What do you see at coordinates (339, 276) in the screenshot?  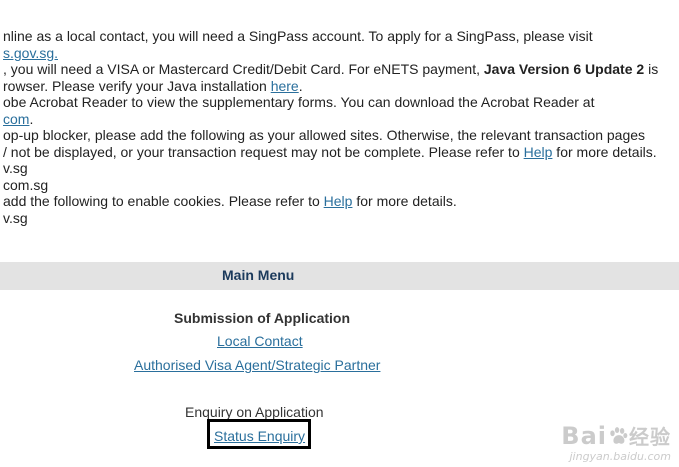 I see `main-menu-bar: Main Menu` at bounding box center [339, 276].